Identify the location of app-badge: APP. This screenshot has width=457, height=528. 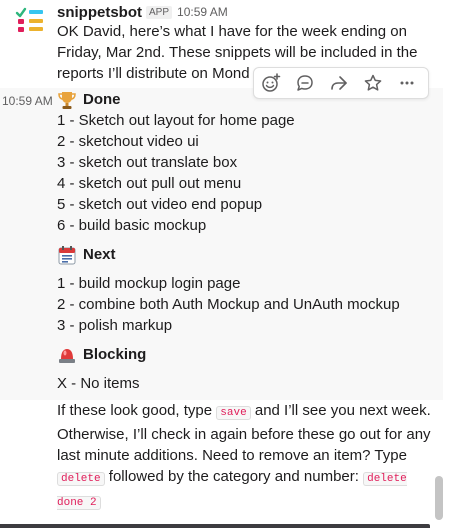
(159, 12).